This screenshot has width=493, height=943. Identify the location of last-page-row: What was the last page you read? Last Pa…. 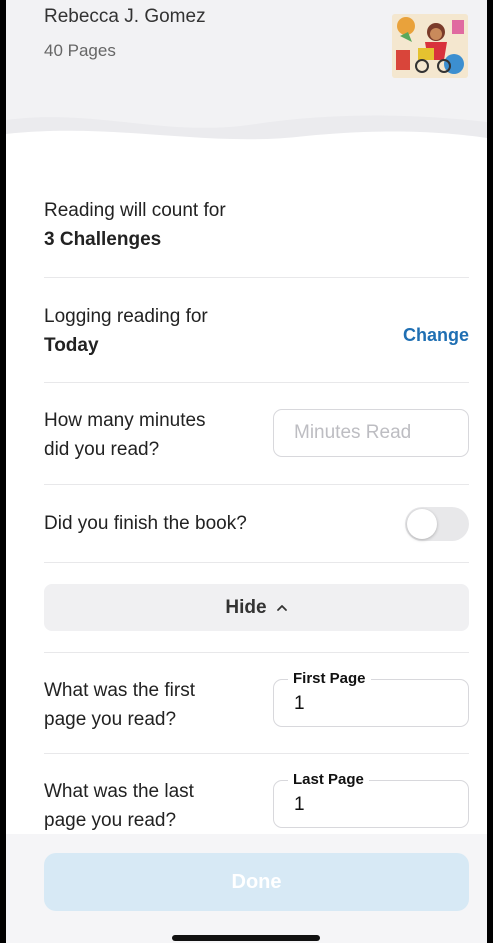
(256, 804).